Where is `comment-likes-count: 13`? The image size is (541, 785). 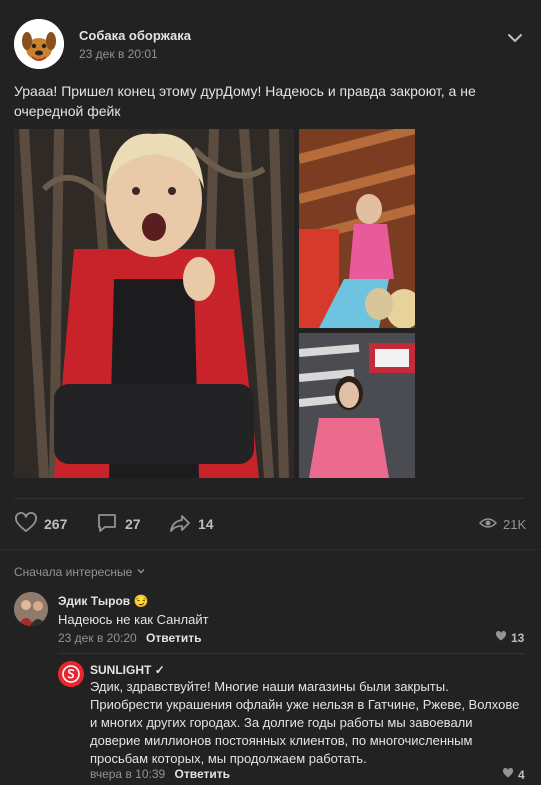 comment-likes-count: 13 is located at coordinates (518, 637).